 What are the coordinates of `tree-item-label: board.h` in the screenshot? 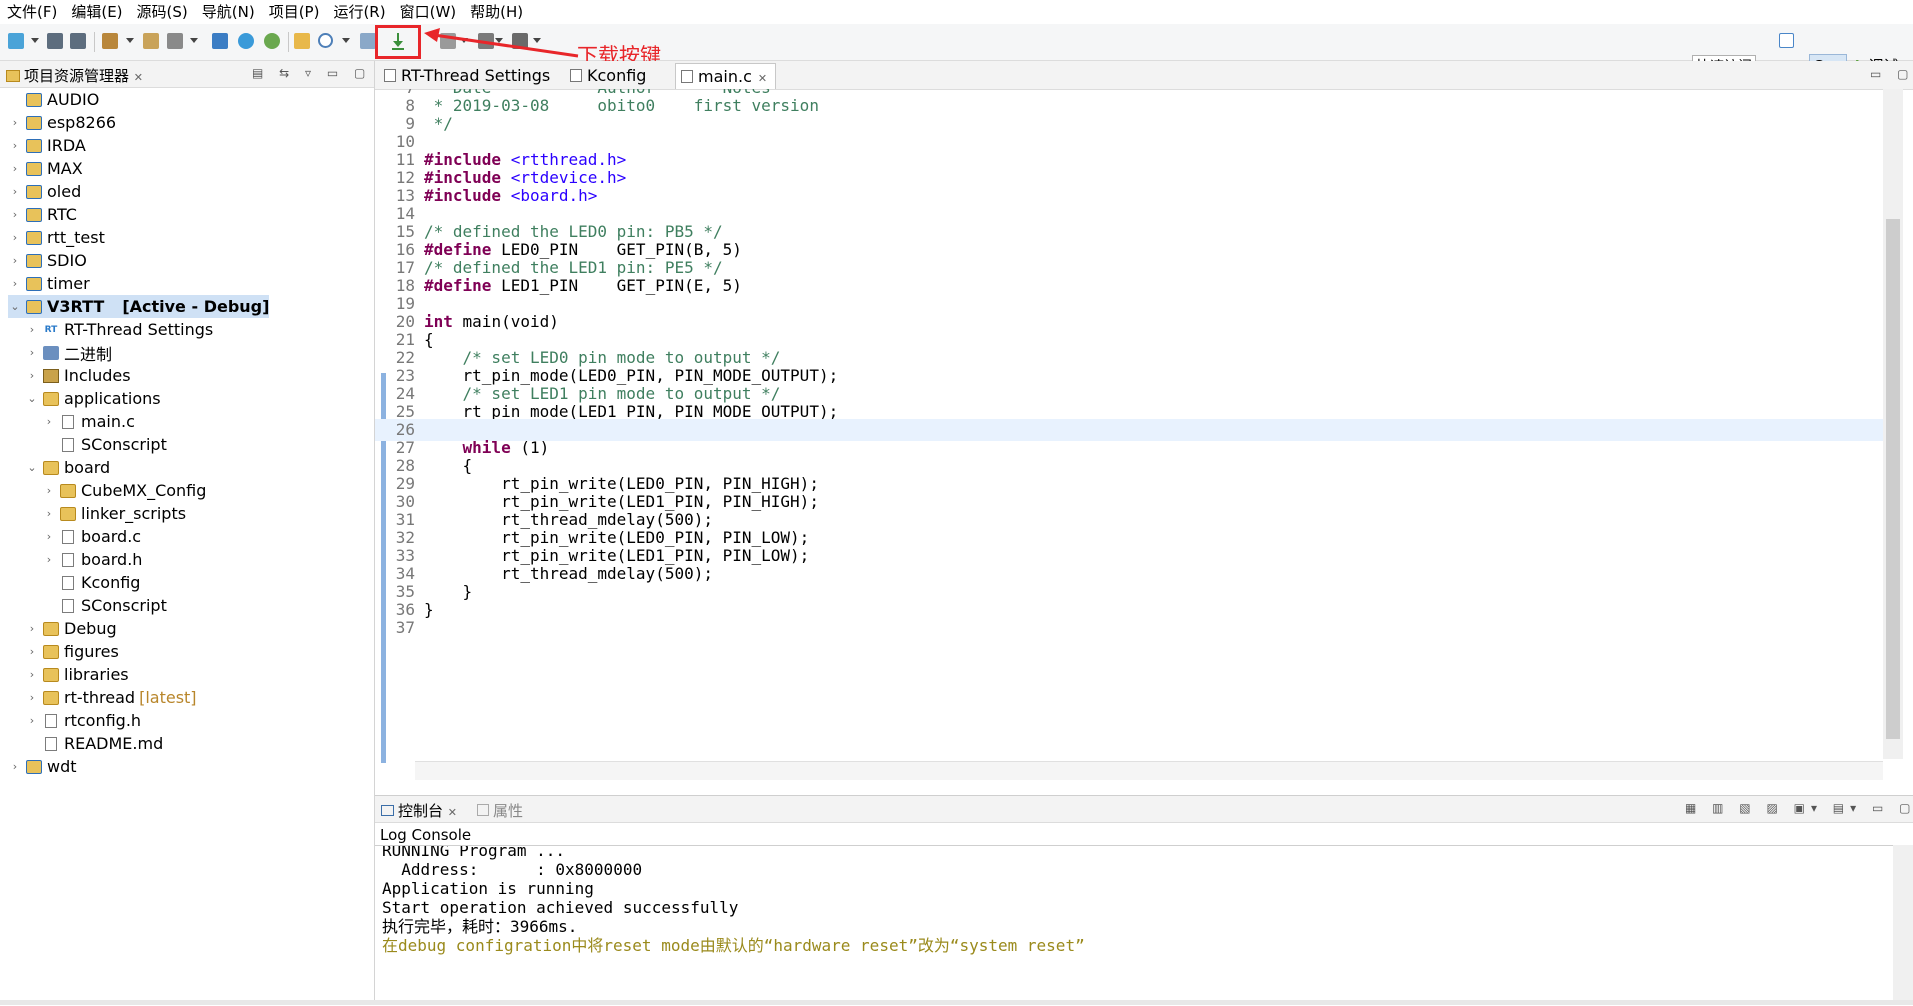 It's located at (112, 559).